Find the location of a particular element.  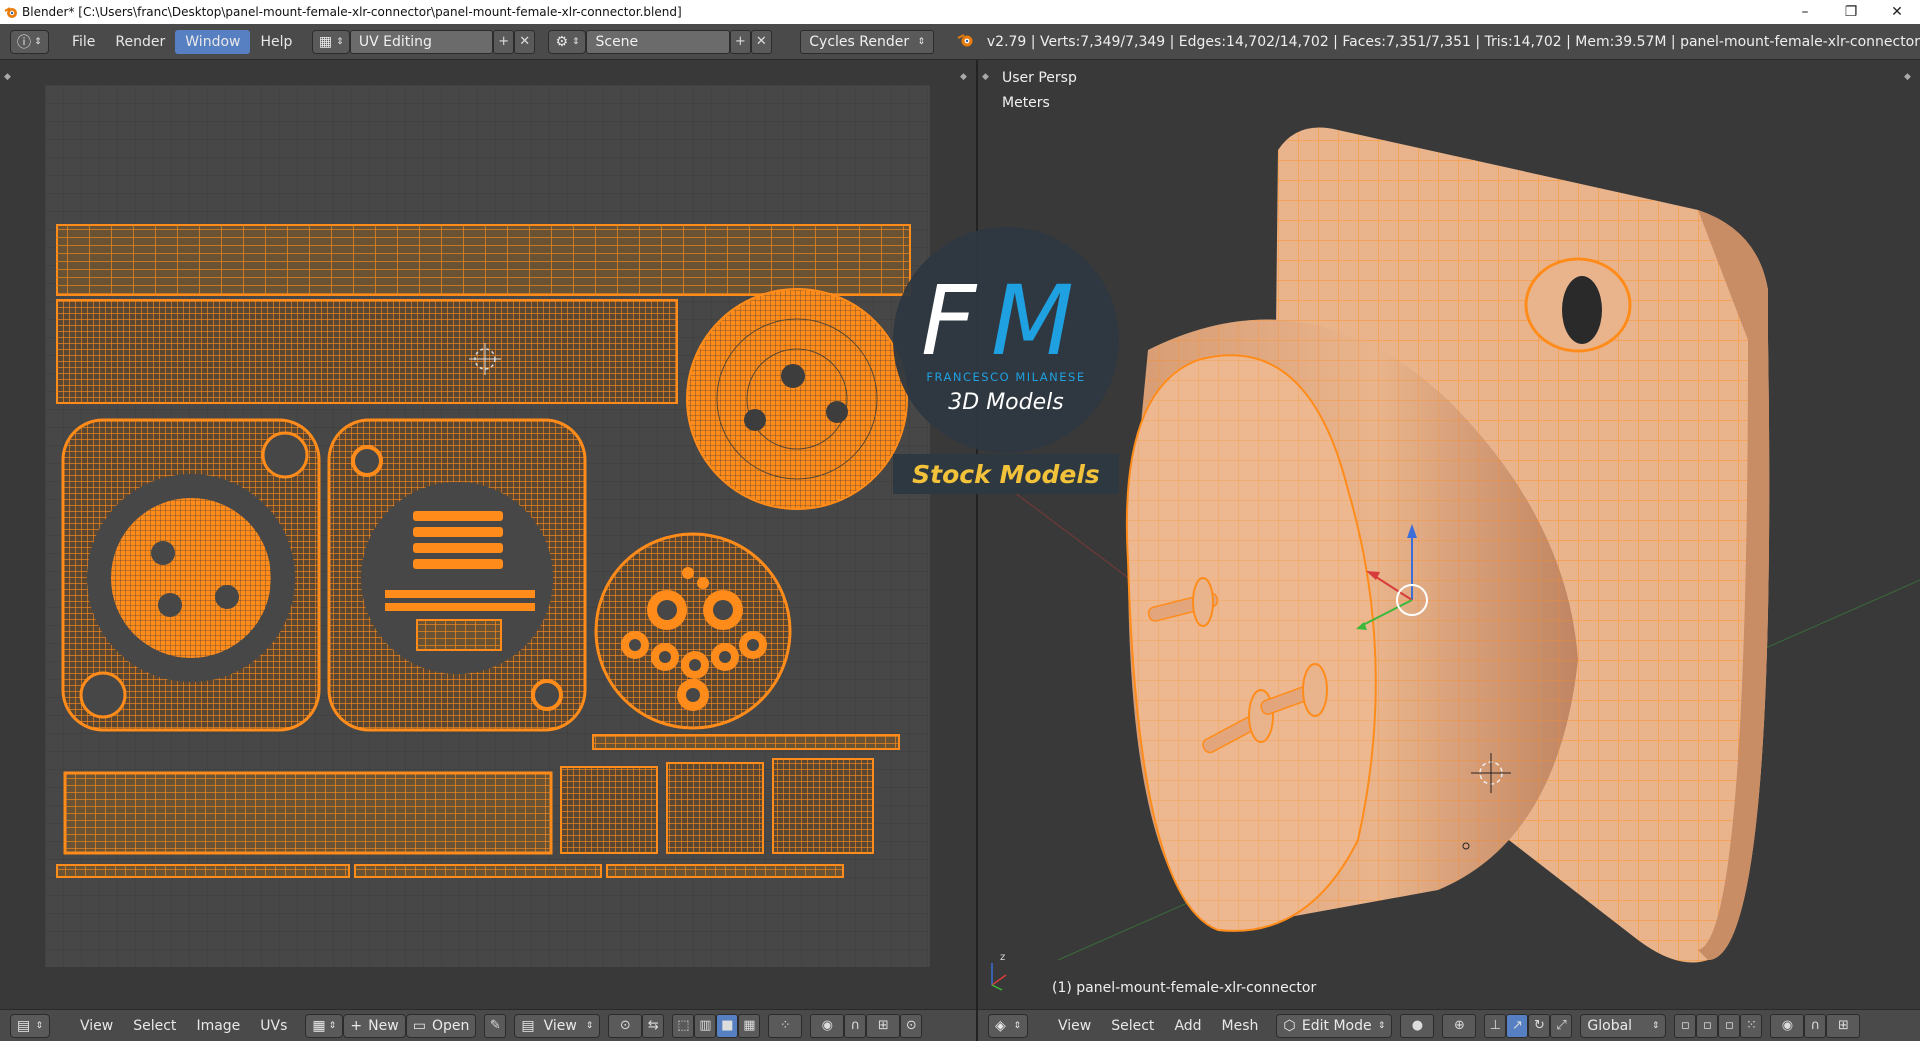

rotate-icon: ↻ is located at coordinates (1539, 1025).